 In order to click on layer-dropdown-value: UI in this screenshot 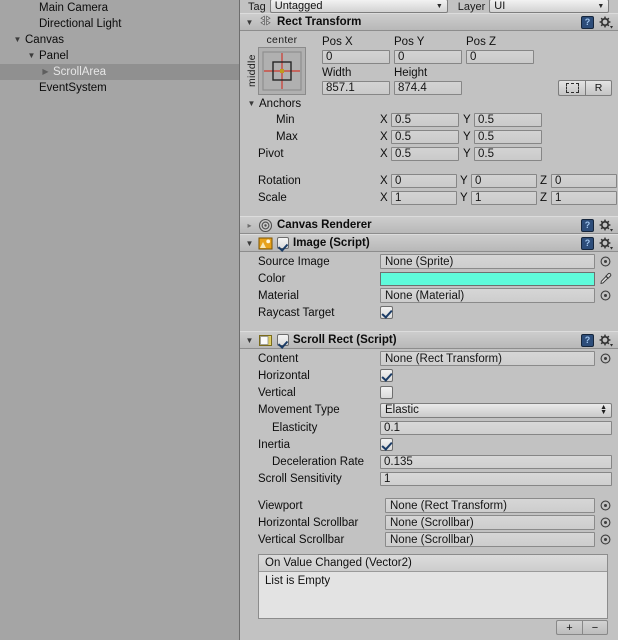, I will do `click(500, 6)`.